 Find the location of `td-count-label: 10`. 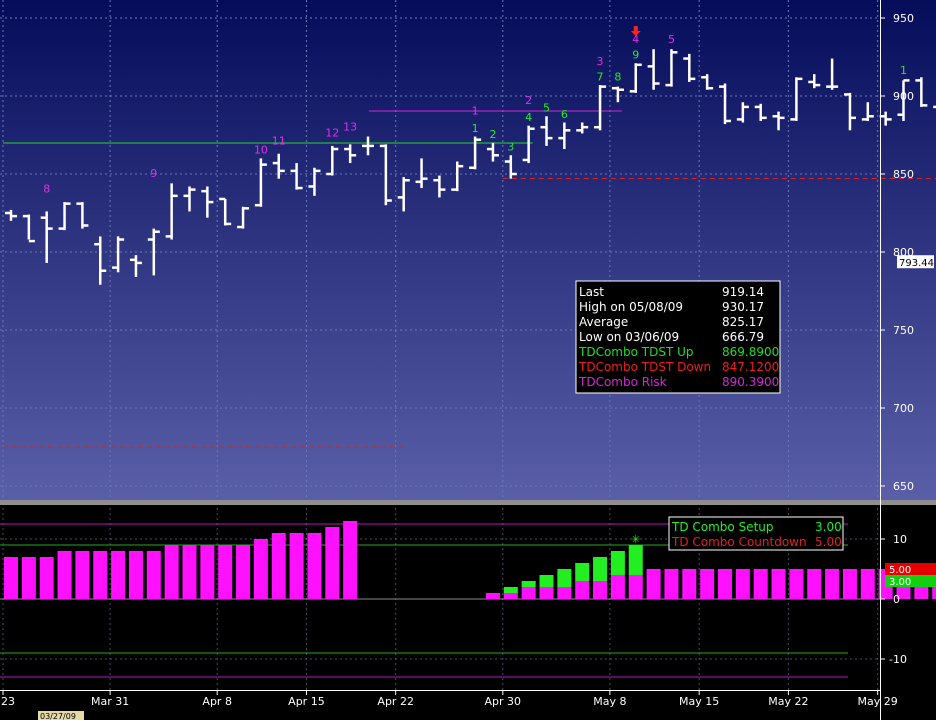

td-count-label: 10 is located at coordinates (261, 150).